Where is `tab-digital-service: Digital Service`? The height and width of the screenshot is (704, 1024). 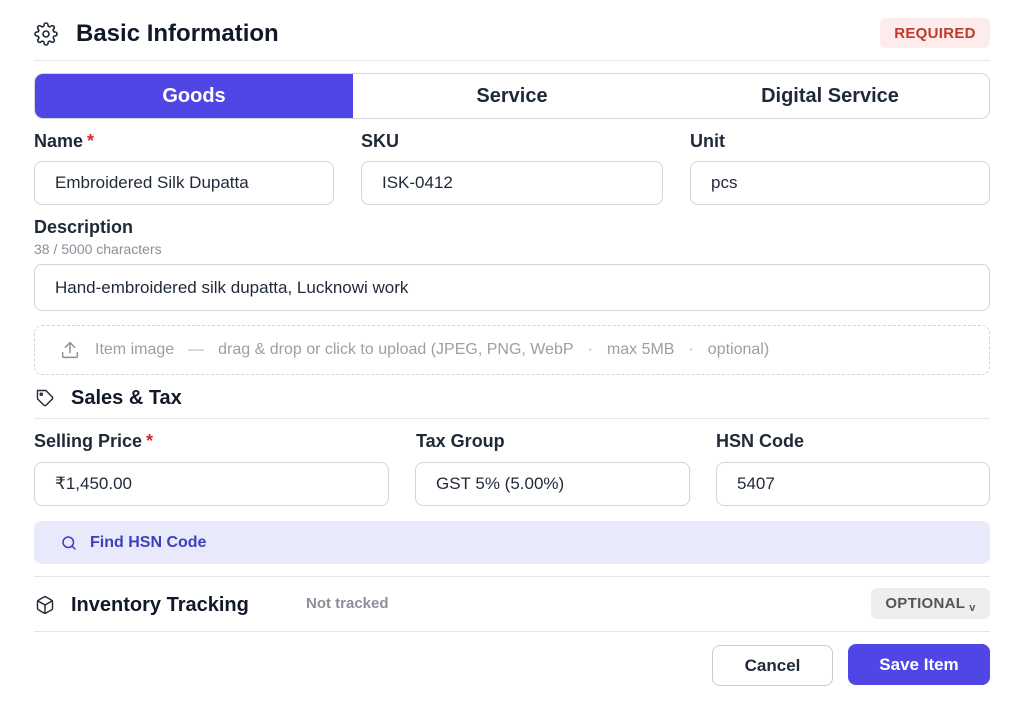 tab-digital-service: Digital Service is located at coordinates (830, 96).